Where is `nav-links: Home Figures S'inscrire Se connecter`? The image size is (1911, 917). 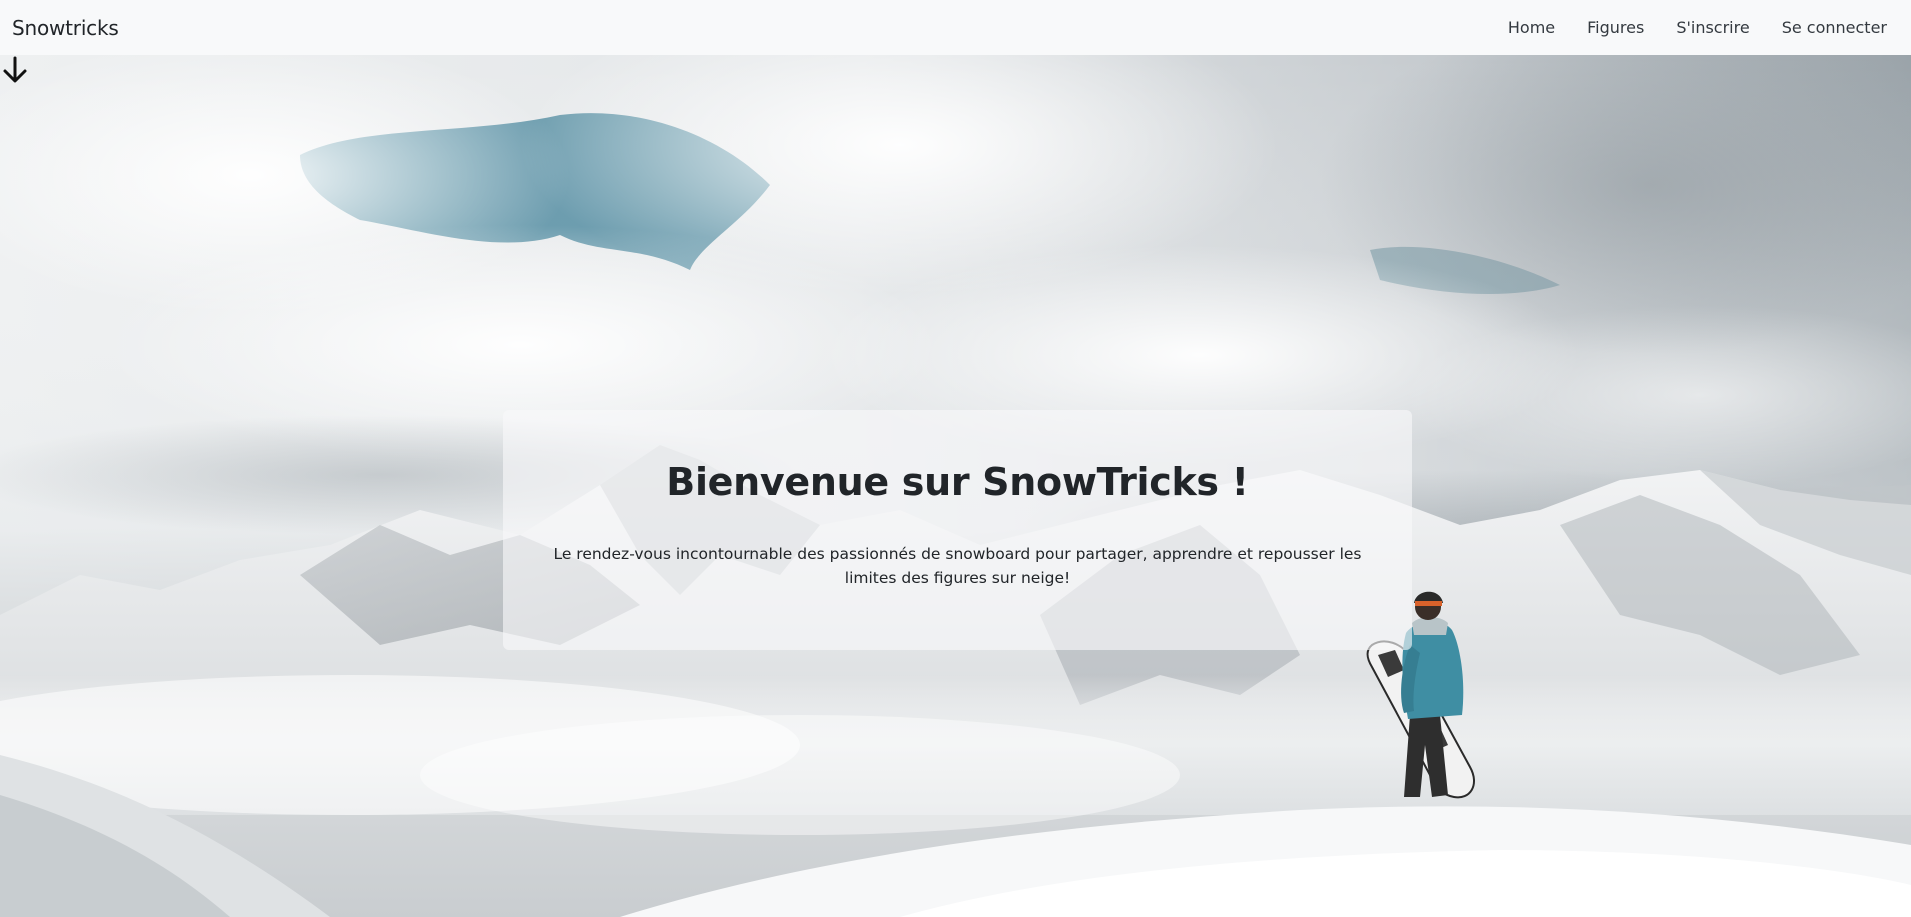 nav-links: Home Figures S'inscrire Se connecter is located at coordinates (1689, 27).